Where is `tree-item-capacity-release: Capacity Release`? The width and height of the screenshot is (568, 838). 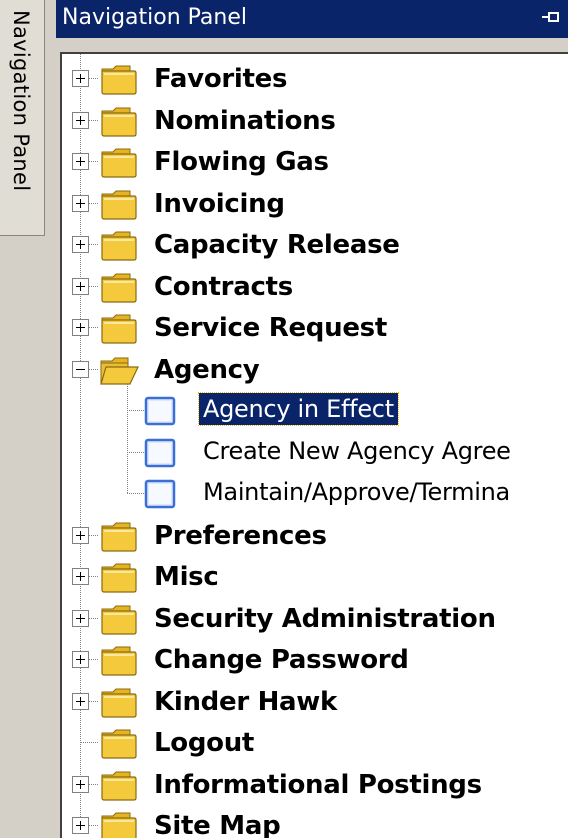
tree-item-capacity-release: Capacity Release is located at coordinates (315, 244).